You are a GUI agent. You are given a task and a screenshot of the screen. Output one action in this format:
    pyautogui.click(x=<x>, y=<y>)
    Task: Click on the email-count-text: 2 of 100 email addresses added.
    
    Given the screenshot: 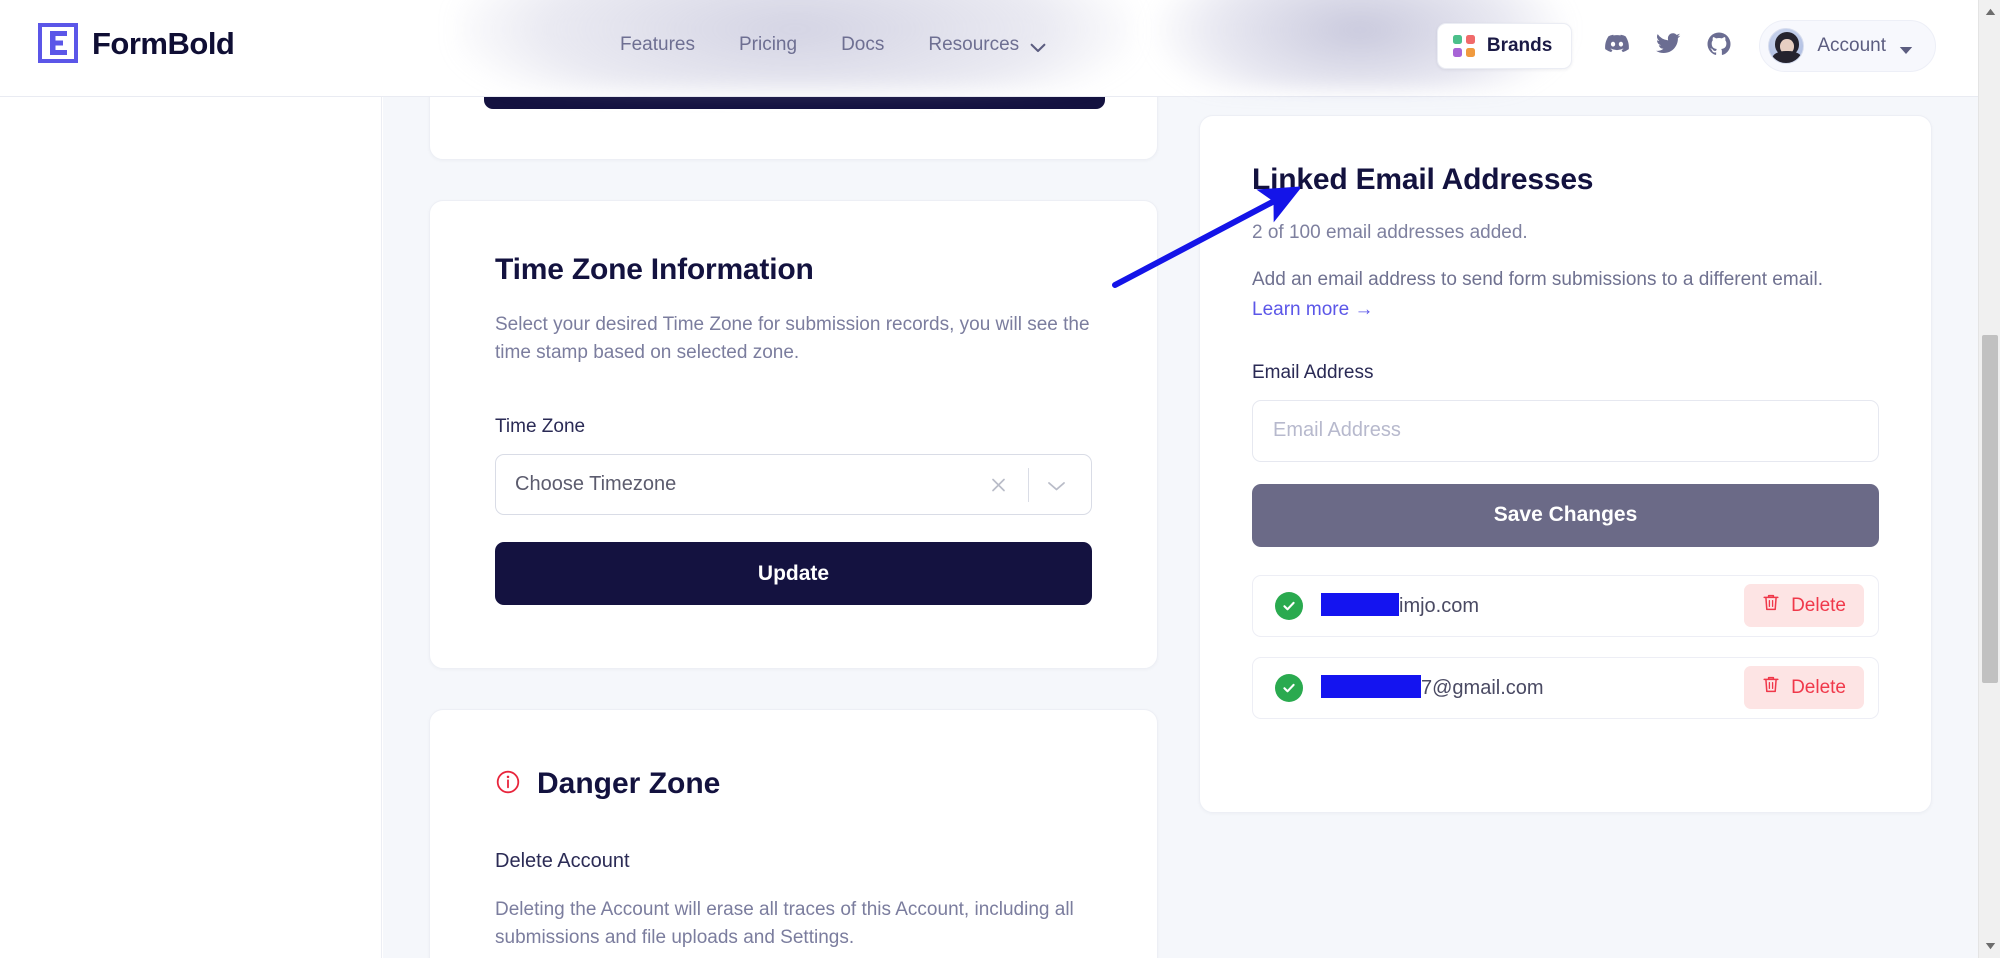 What is the action you would take?
    pyautogui.click(x=1390, y=232)
    